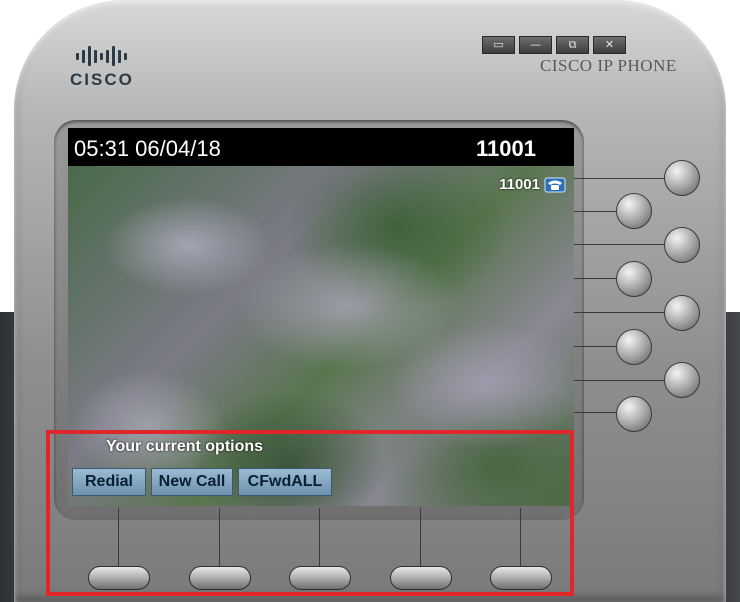  I want to click on restore-icon: ▭, so click(498, 45).